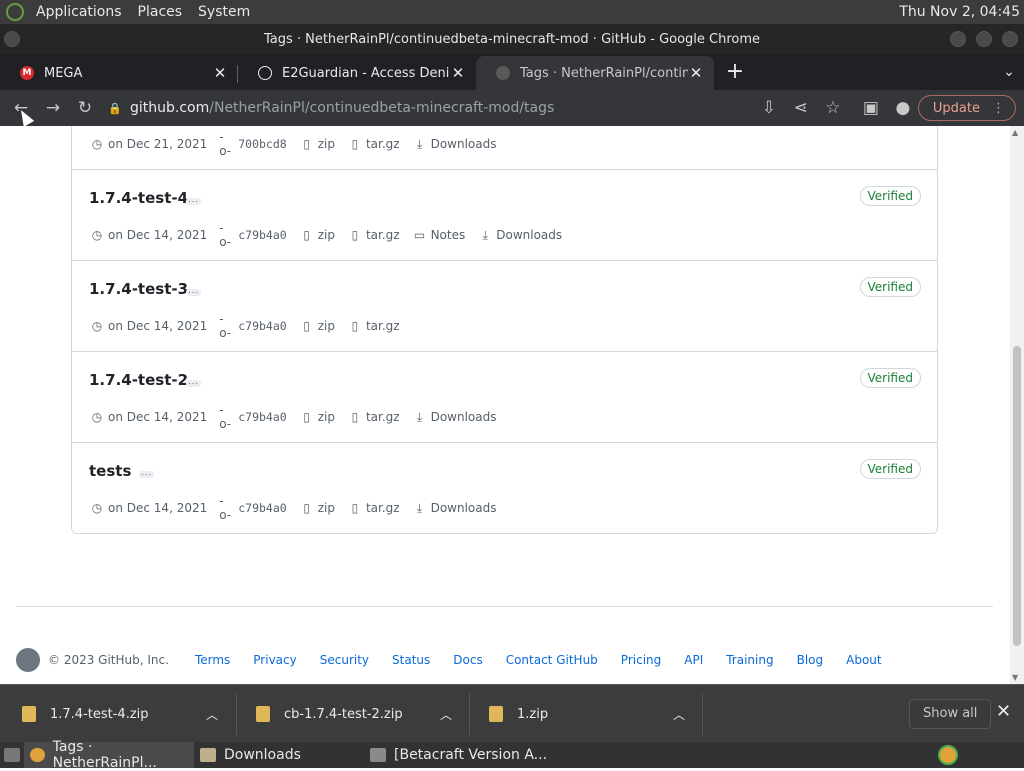  I want to click on tag-name: 1.7.4-test-2, so click(138, 380).